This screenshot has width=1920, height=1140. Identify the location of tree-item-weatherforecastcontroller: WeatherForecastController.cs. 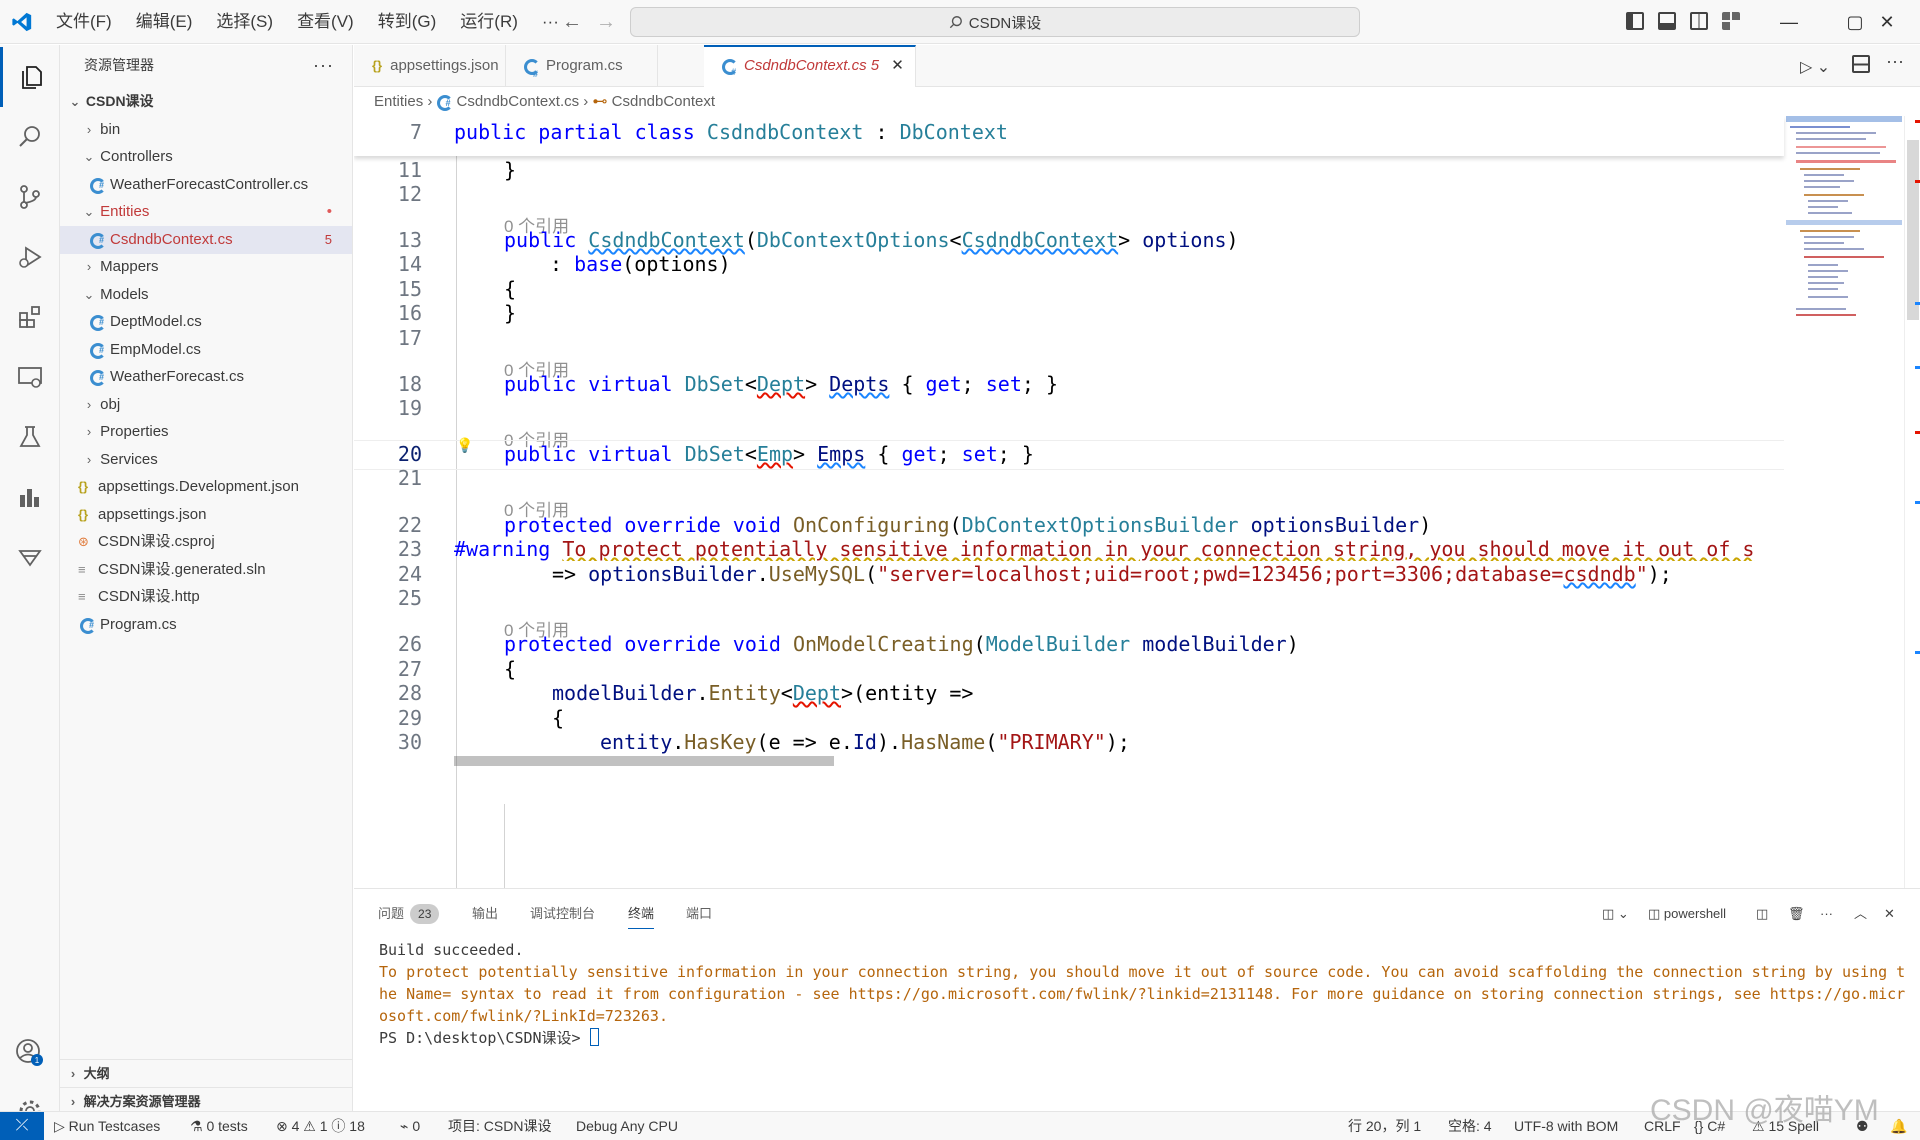
(206, 185).